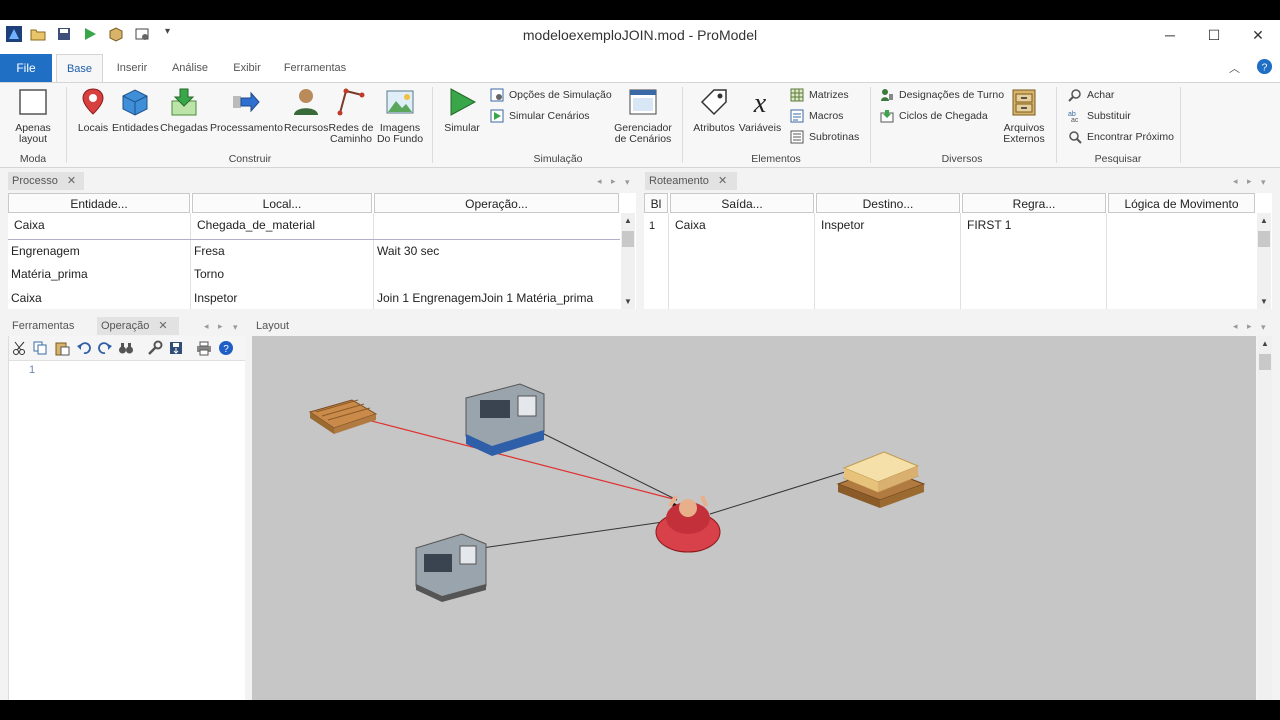 The image size is (1280, 720). What do you see at coordinates (226, 348) in the screenshot?
I see `help-circle-icon: ?` at bounding box center [226, 348].